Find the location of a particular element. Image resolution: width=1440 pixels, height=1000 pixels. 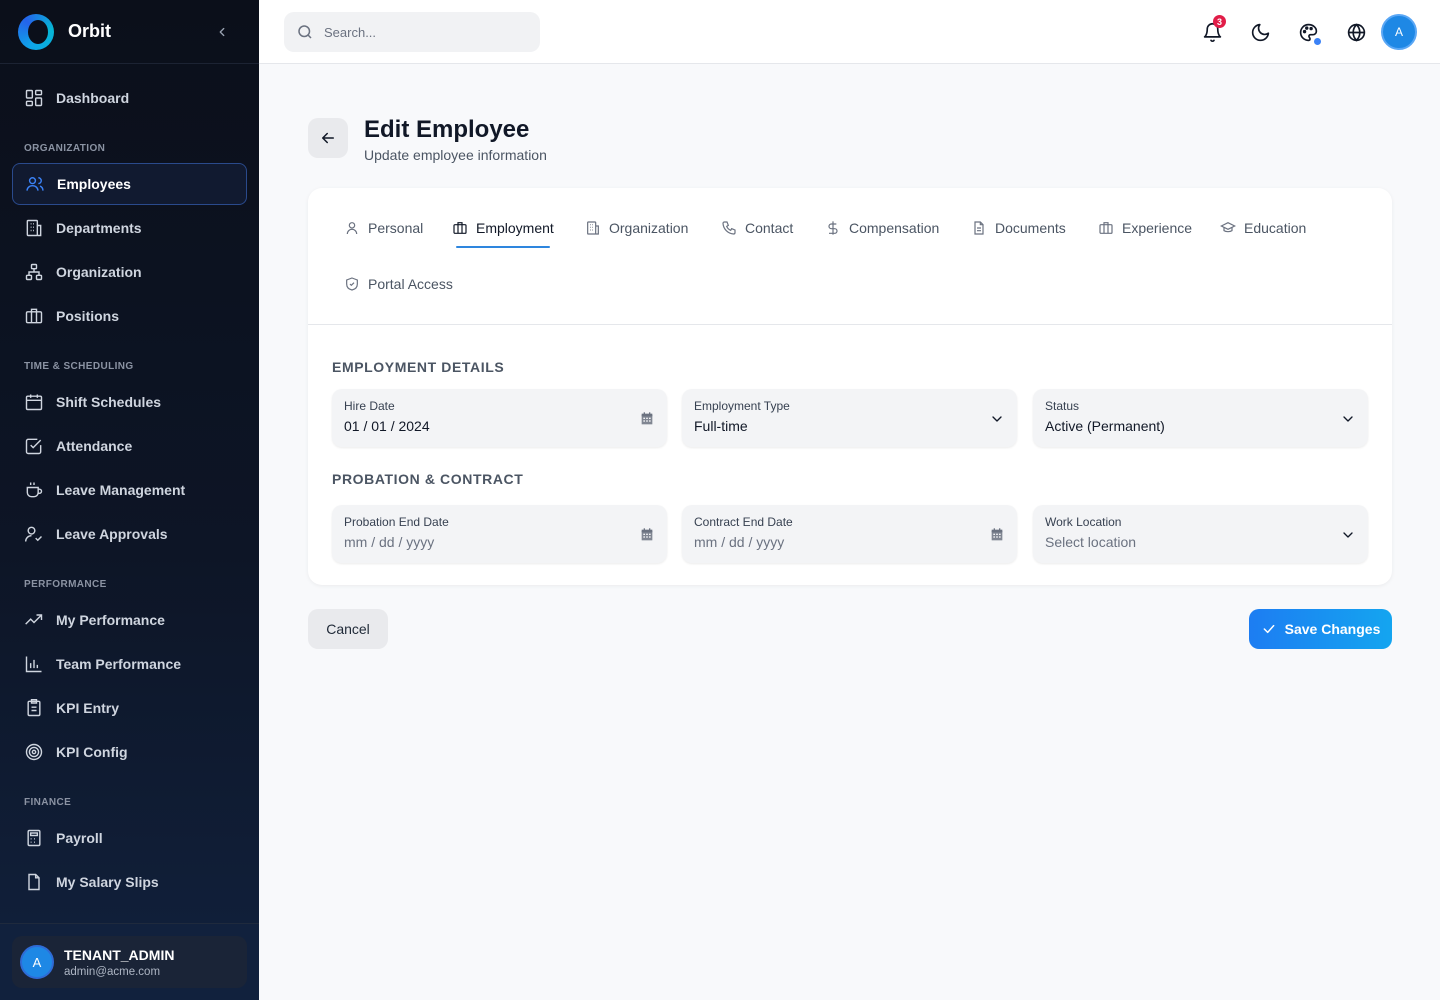

sidebar-item-attendance: Attendance is located at coordinates (129, 446).